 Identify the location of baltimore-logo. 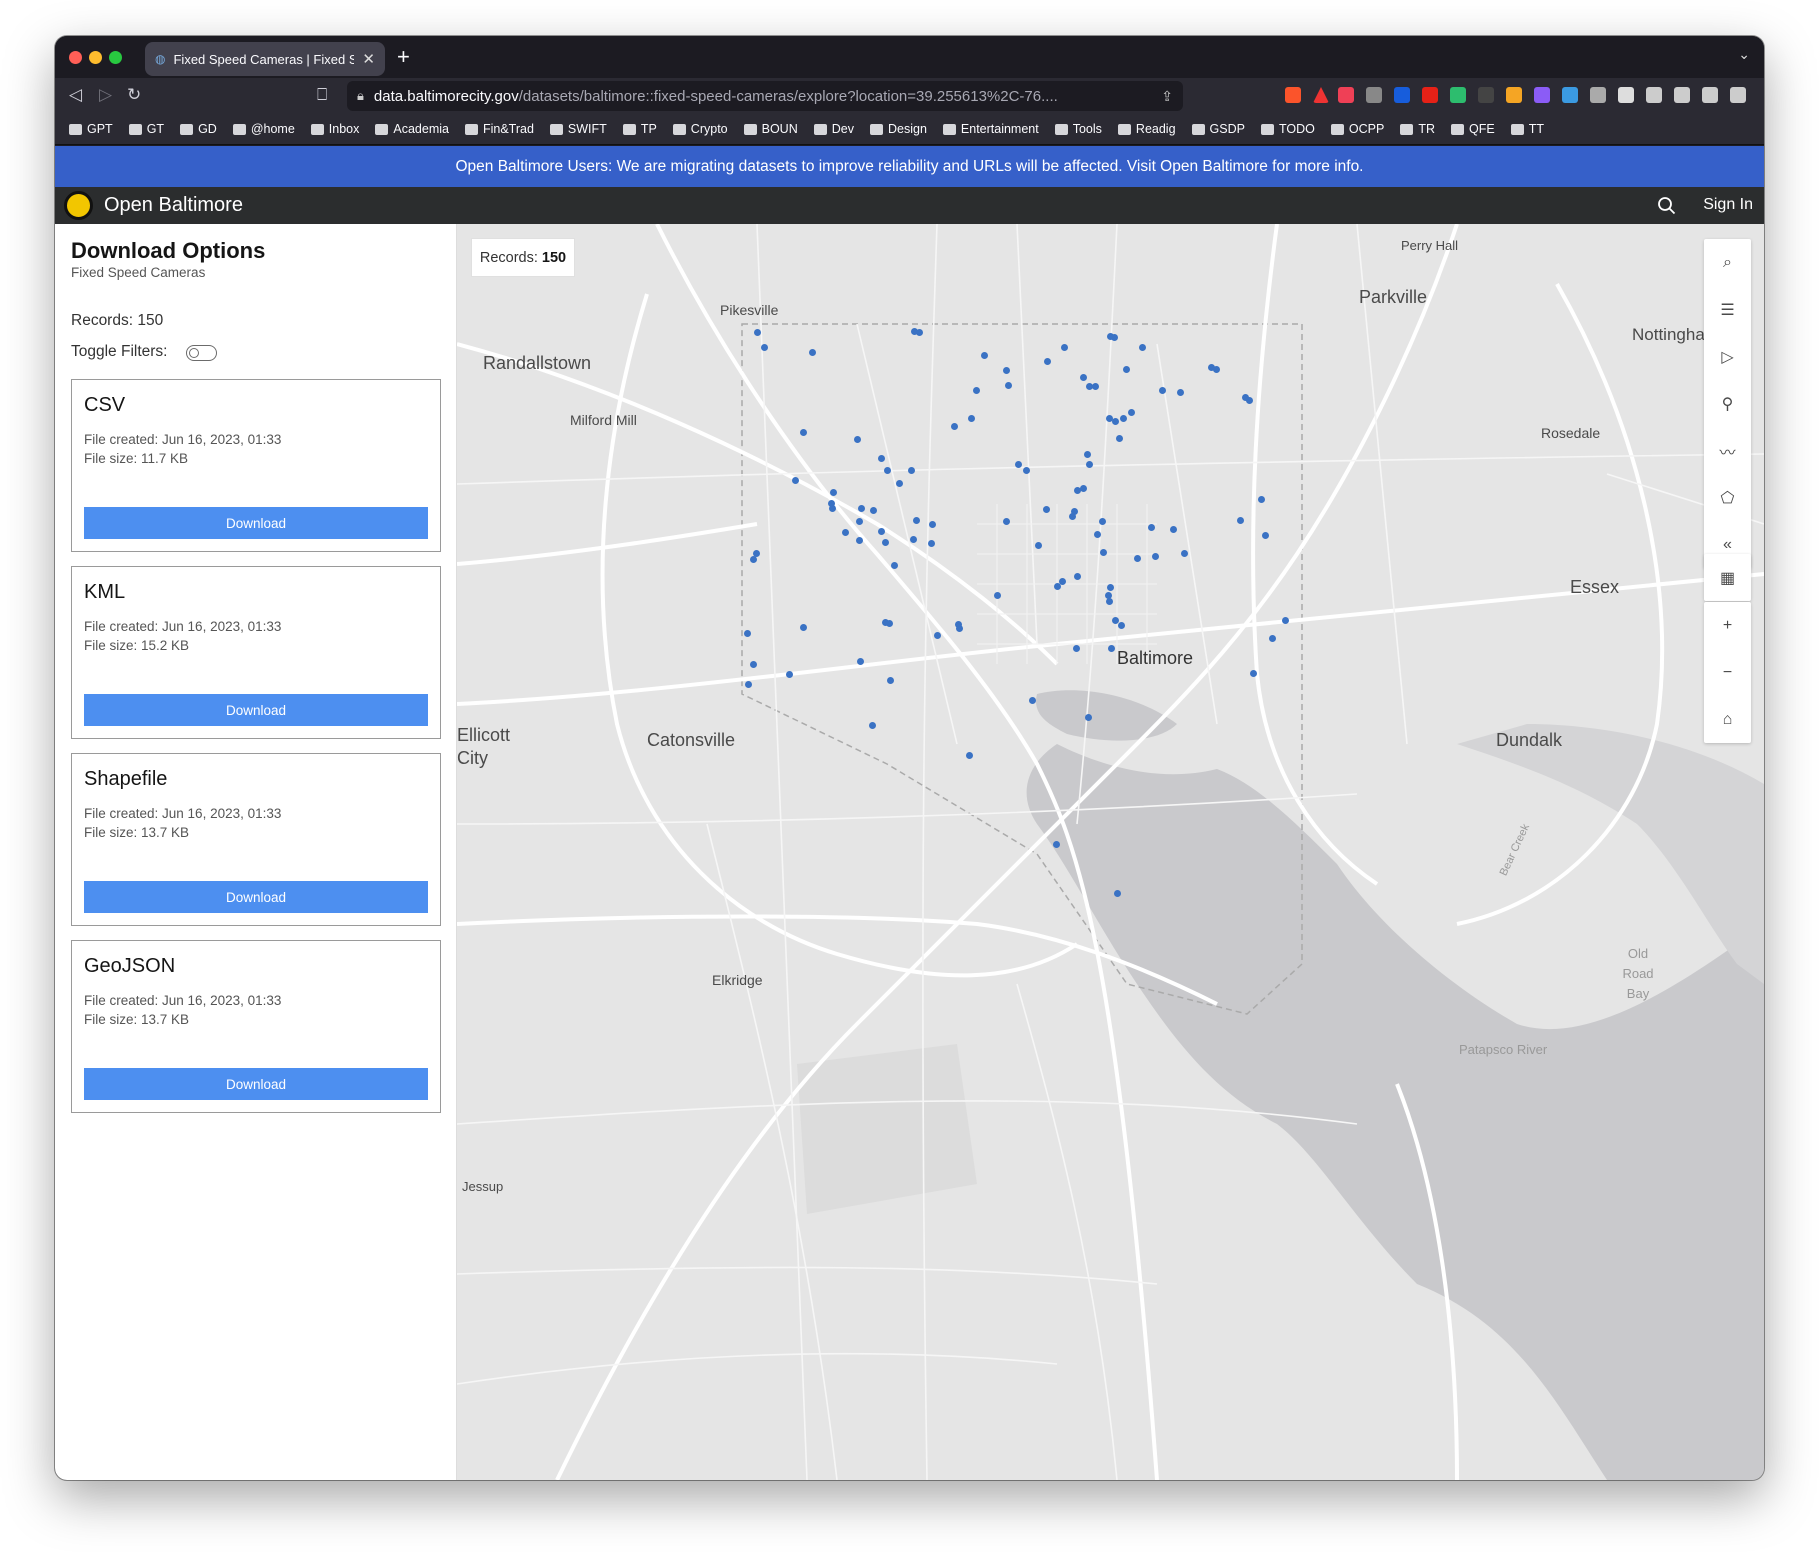
(78, 205).